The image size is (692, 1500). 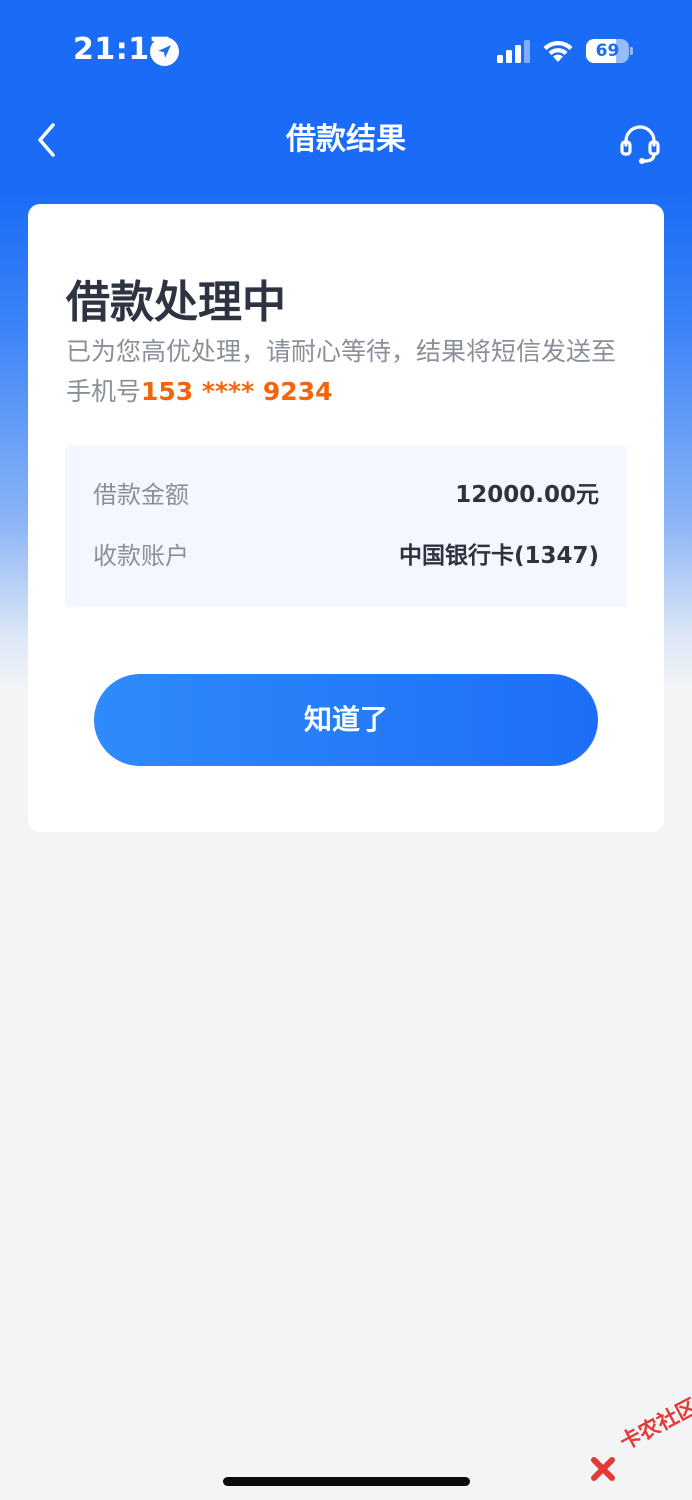 I want to click on status-title: 借款处理中, so click(x=176, y=302).